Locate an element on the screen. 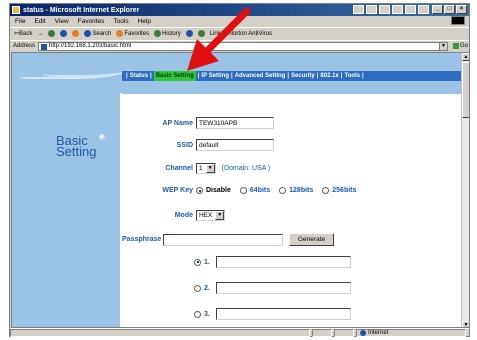 This screenshot has width=477, height=340. close-button: × is located at coordinates (461, 9).